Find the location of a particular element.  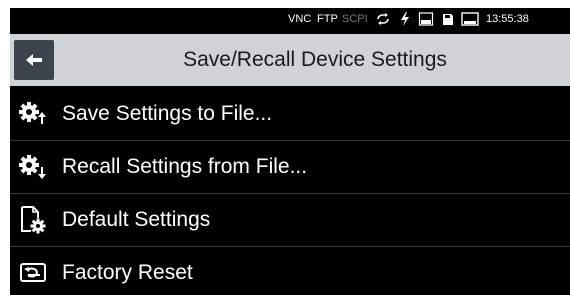

factory-reset-icon is located at coordinates (33, 273).